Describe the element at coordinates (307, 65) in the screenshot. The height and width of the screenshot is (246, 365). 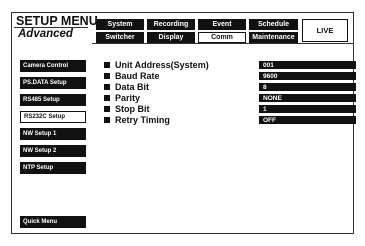
I see `unit-address-value: 001` at that location.